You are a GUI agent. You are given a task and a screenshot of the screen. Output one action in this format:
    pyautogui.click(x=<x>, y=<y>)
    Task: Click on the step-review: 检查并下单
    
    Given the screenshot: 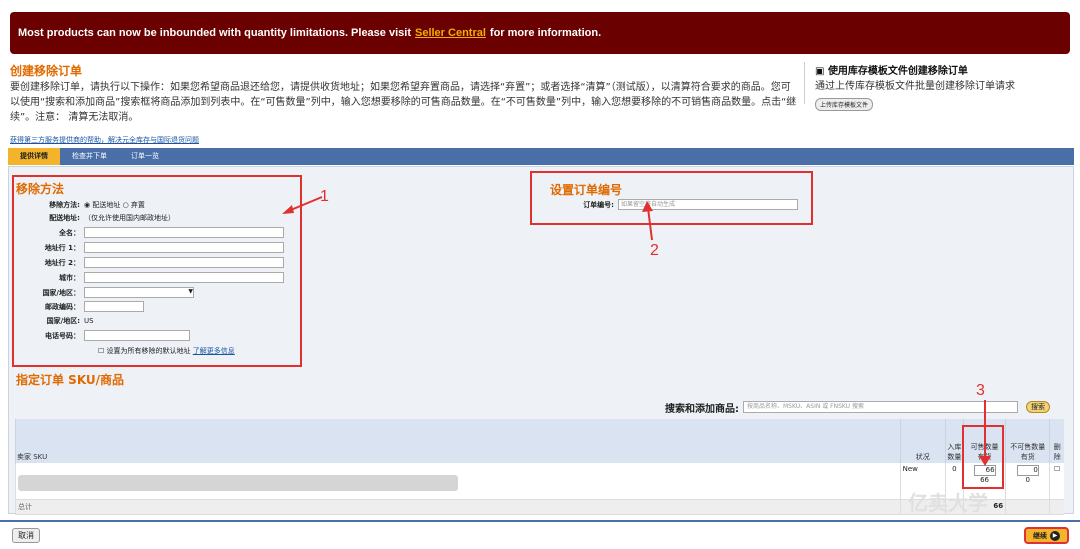 What is the action you would take?
    pyautogui.click(x=89, y=156)
    